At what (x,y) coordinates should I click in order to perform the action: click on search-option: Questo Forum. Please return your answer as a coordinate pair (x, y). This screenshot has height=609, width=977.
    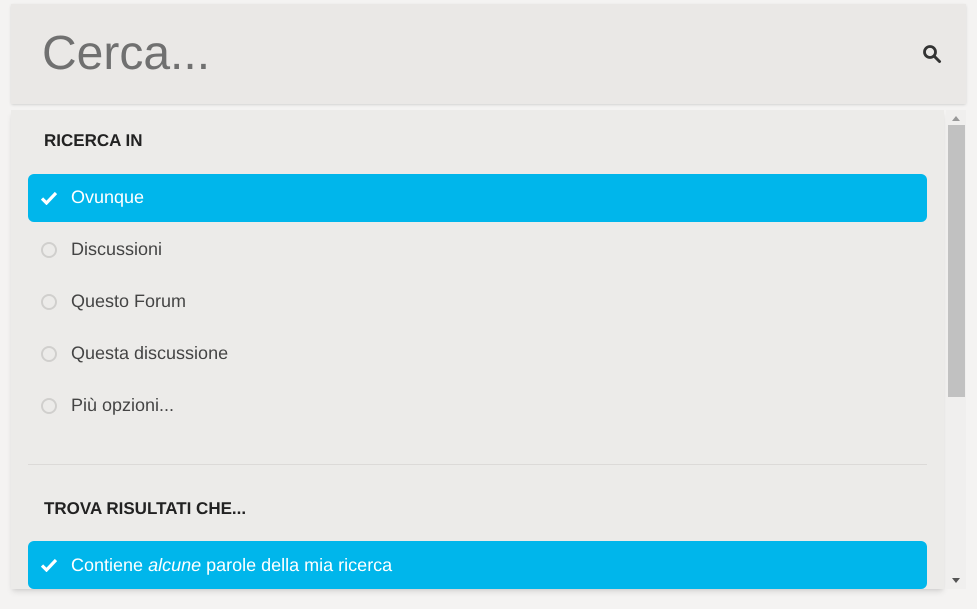
    Looking at the image, I should click on (477, 302).